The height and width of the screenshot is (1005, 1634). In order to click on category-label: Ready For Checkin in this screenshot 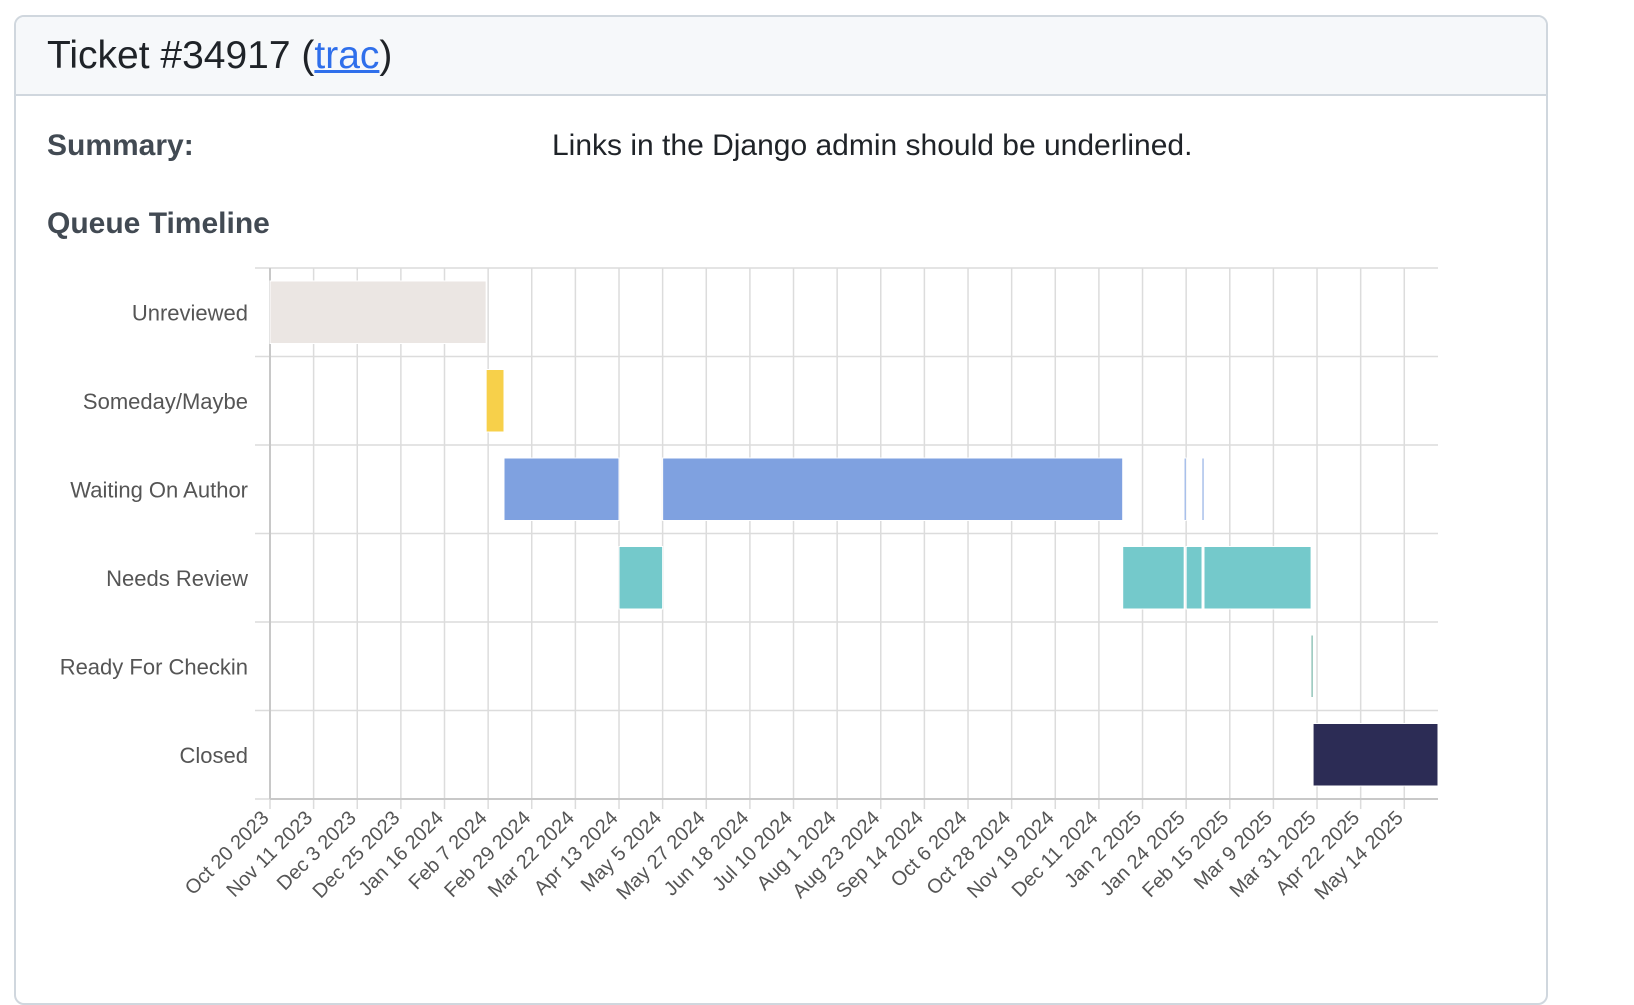, I will do `click(154, 666)`.